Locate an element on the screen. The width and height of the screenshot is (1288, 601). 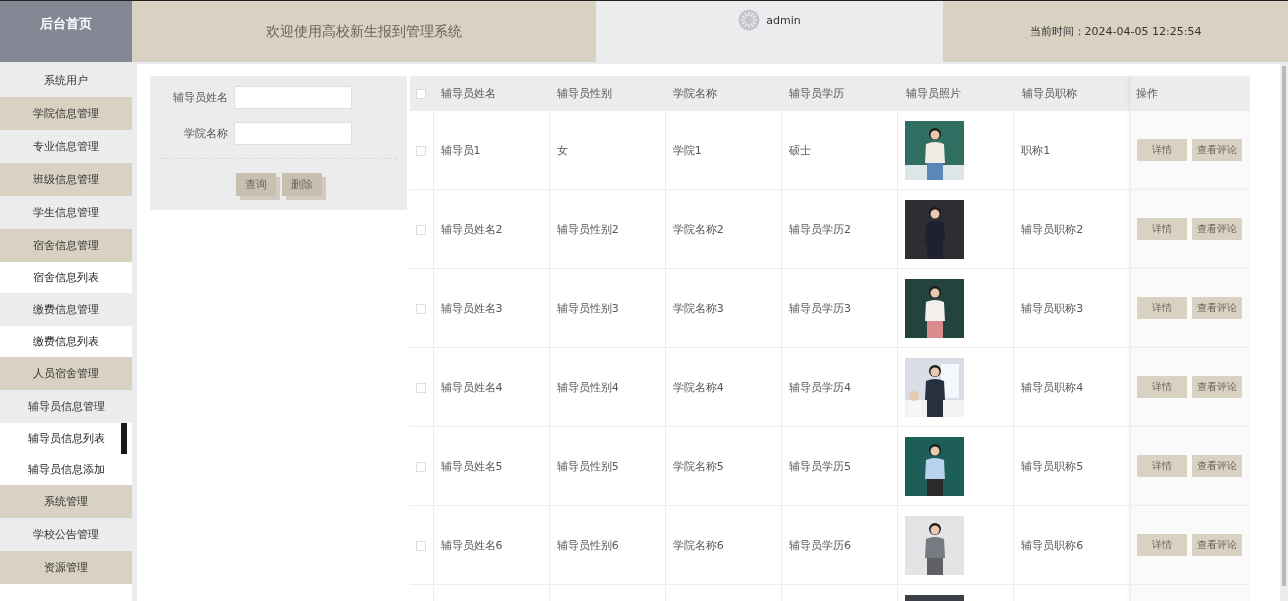
table-cell: 辅导员学历4 is located at coordinates (819, 387).